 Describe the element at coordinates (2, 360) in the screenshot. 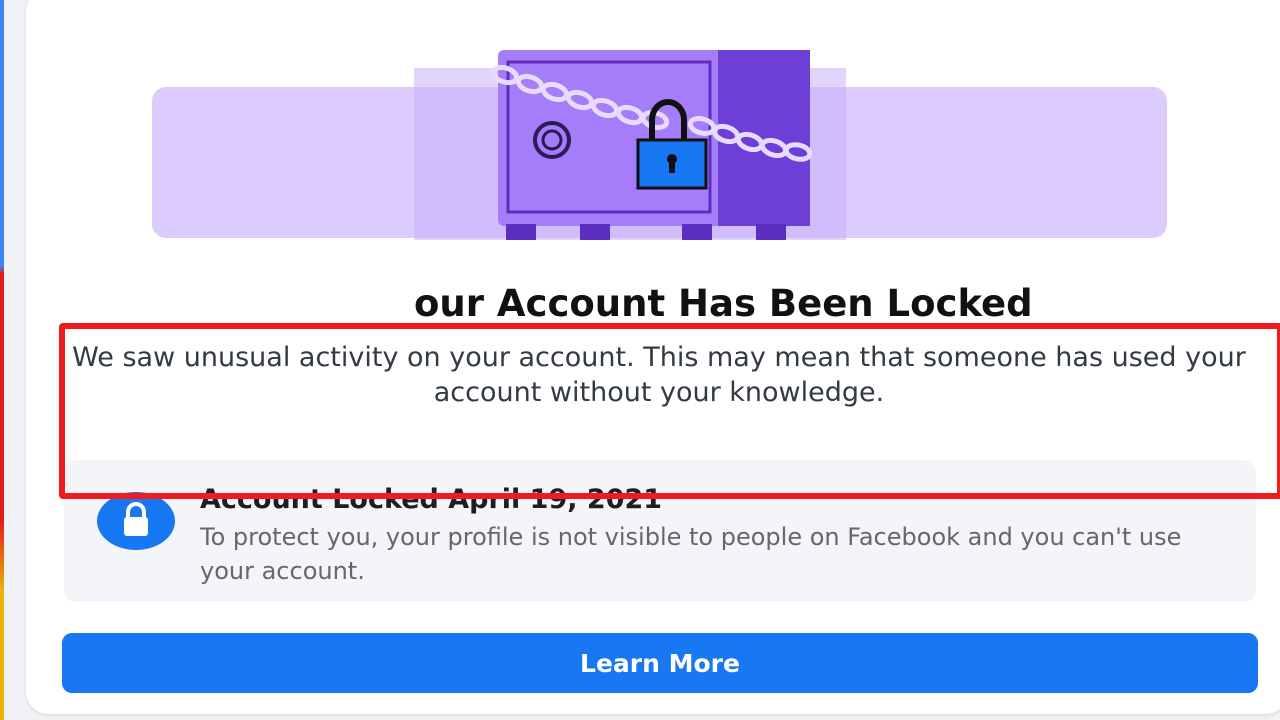

I see `background-strip` at that location.